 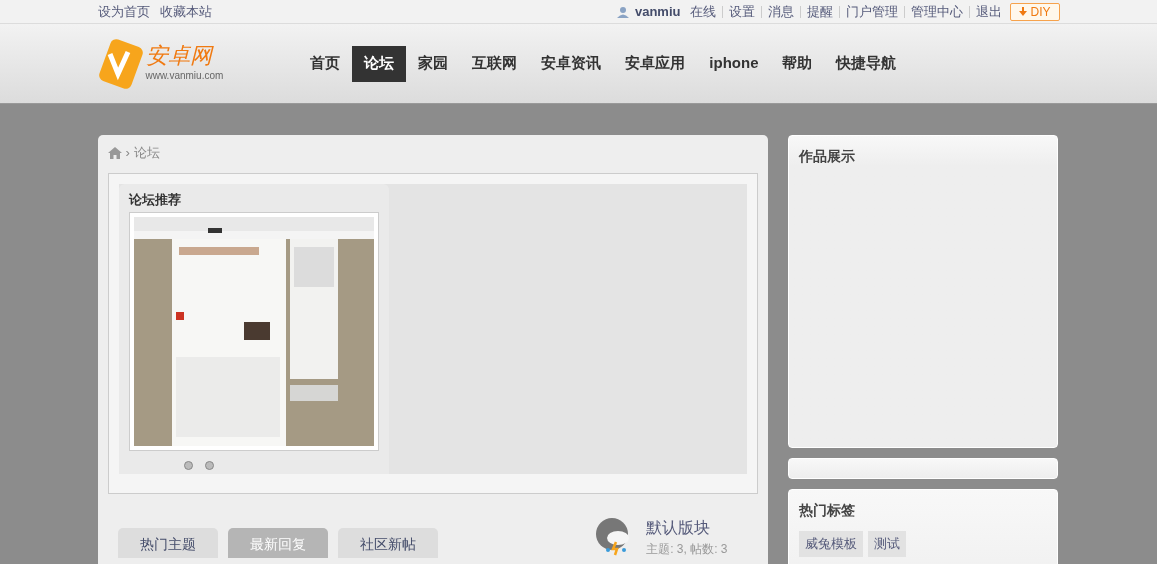 I want to click on recommend-title: 论坛推荐, so click(x=155, y=200).